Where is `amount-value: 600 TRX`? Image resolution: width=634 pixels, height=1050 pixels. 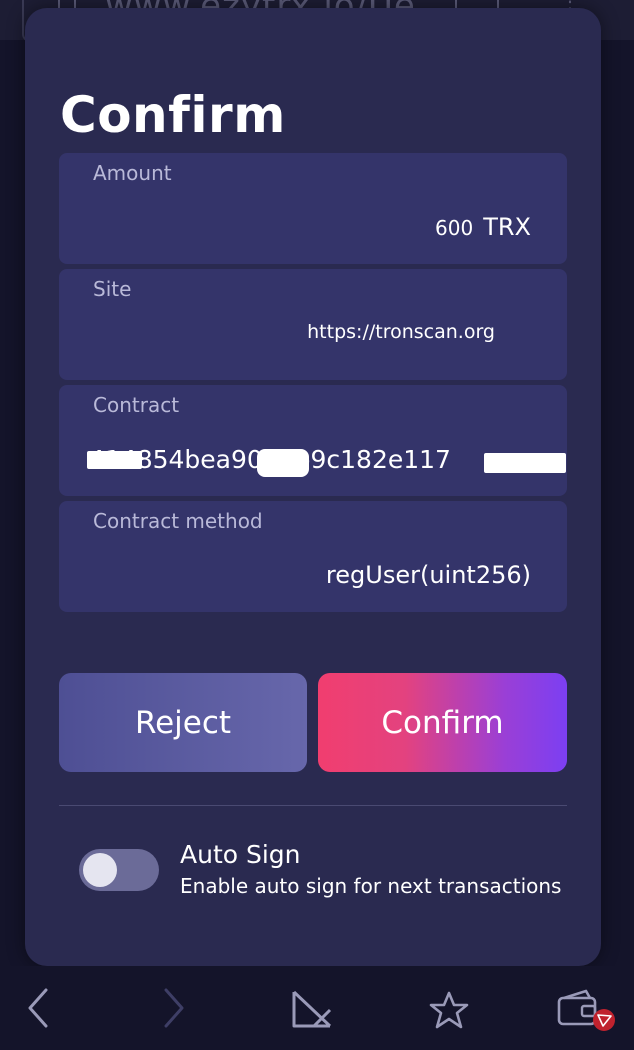 amount-value: 600 TRX is located at coordinates (483, 227).